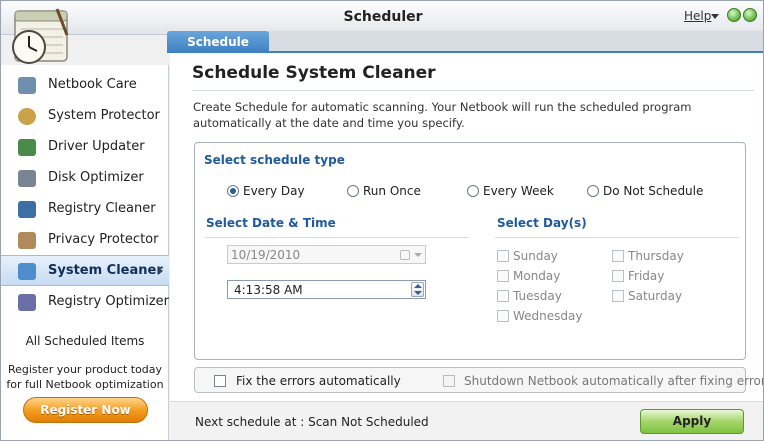 This screenshot has width=764, height=441. I want to click on sidebar-item-netbook-care: Netbook Care, so click(85, 85).